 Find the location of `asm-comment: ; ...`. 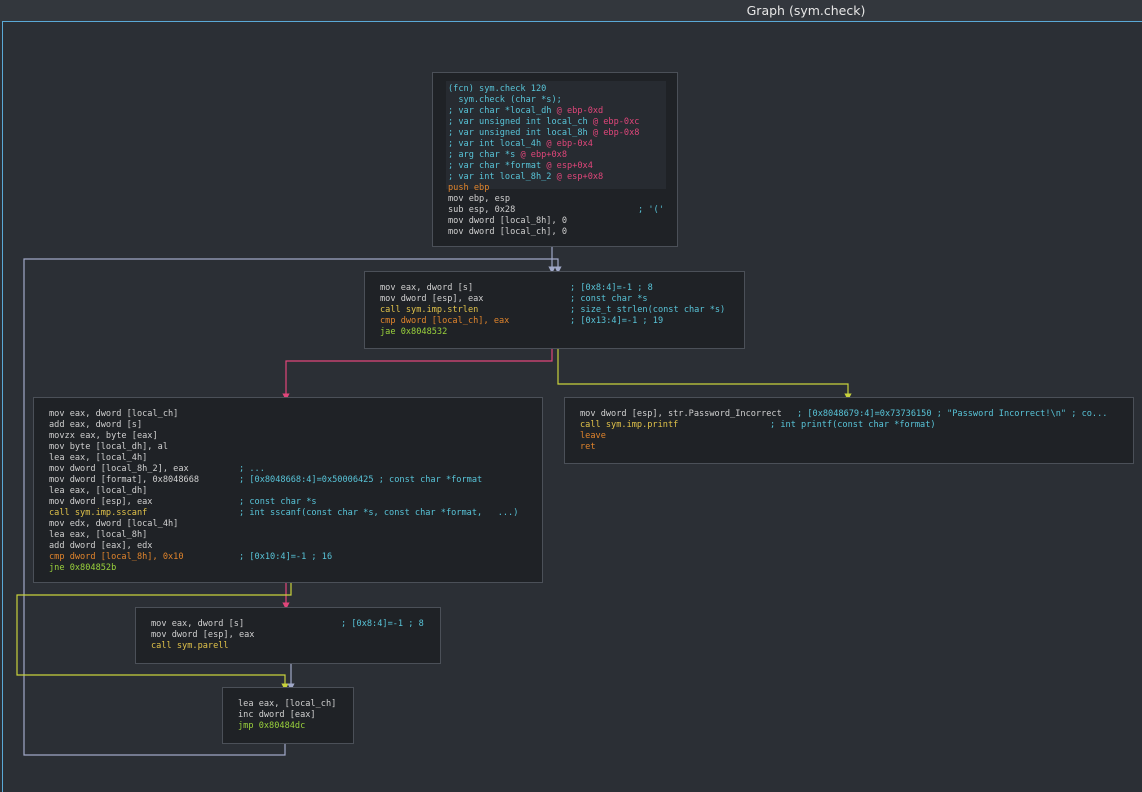

asm-comment: ; ... is located at coordinates (252, 469).